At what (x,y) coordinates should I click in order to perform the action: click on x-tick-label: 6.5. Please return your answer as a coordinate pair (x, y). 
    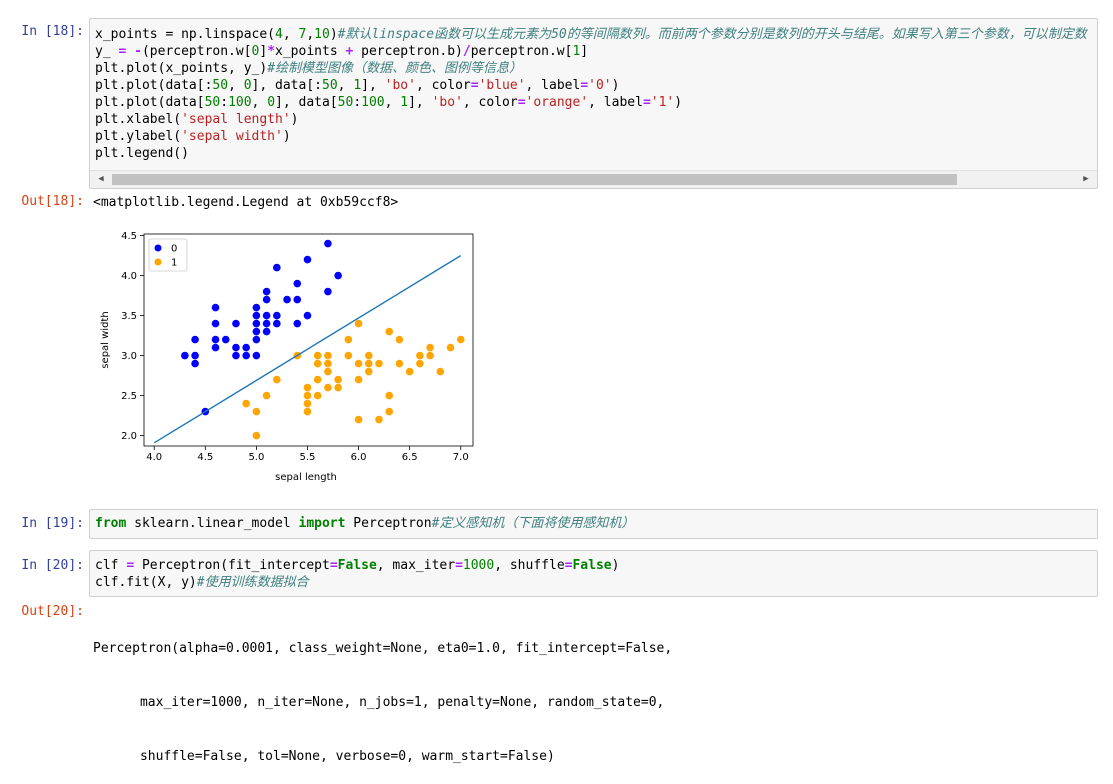
    Looking at the image, I should click on (410, 457).